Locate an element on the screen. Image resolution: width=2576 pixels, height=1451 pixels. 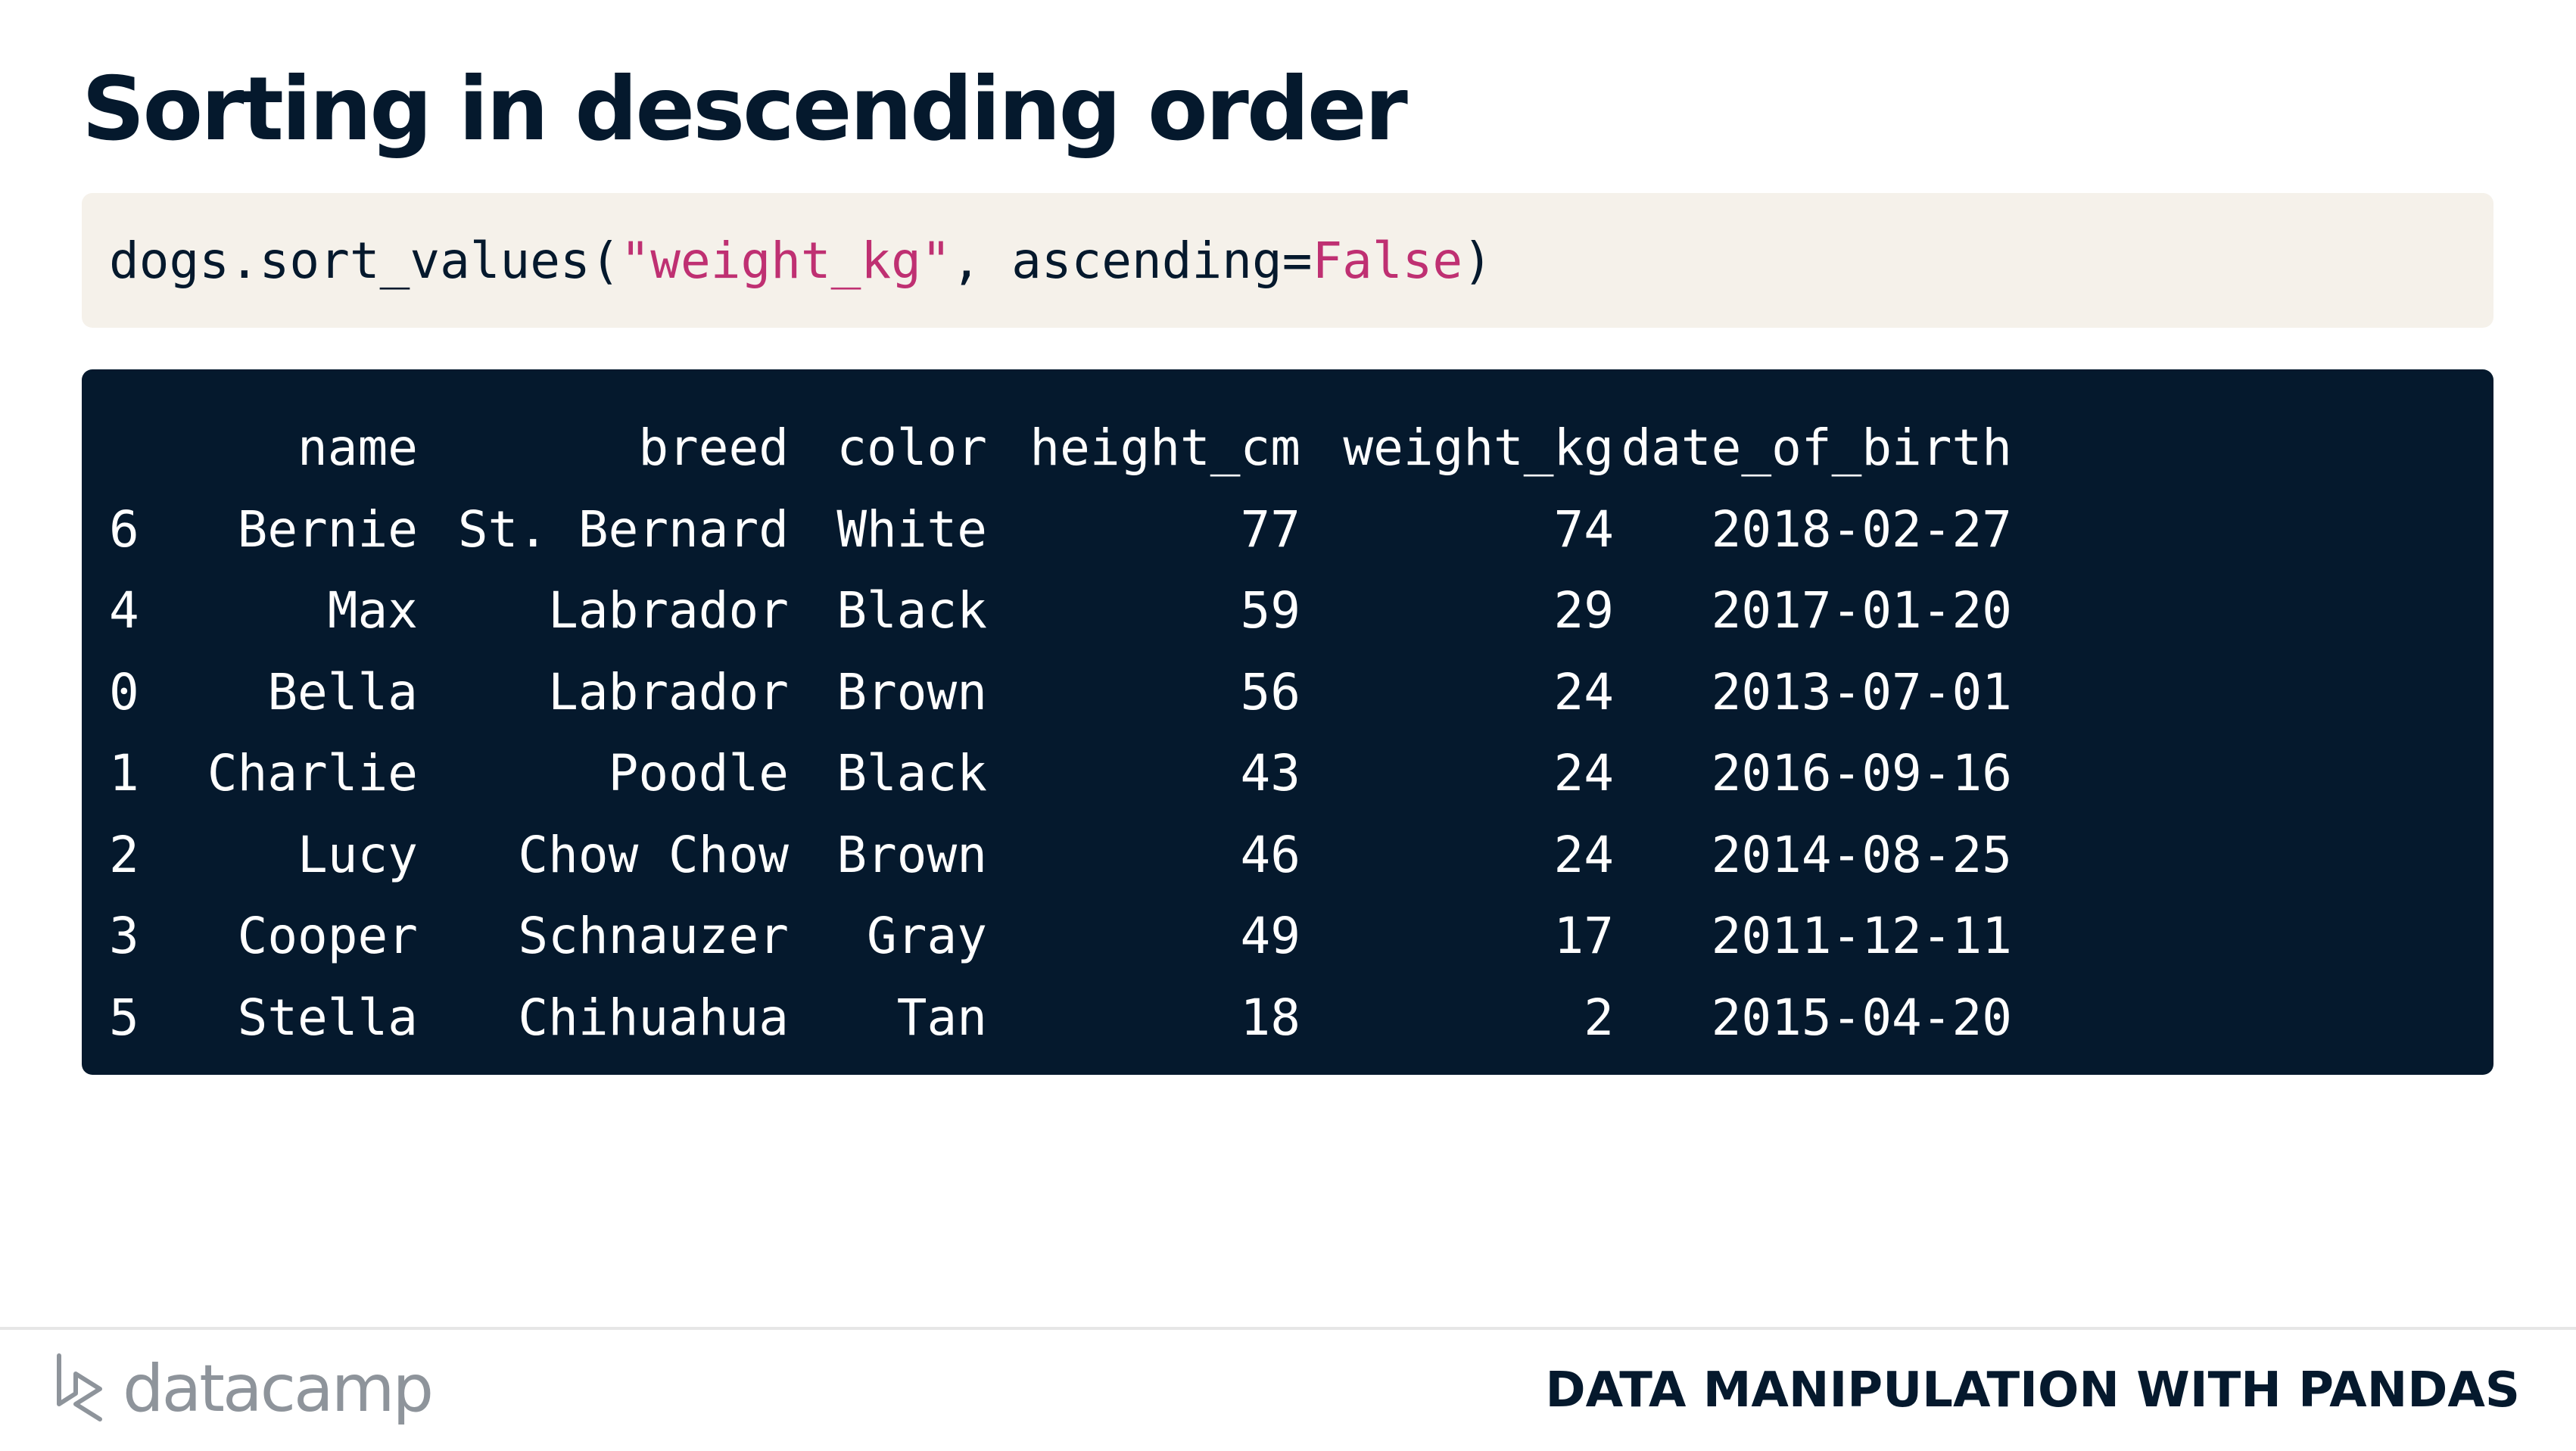
cell-name: Charlie is located at coordinates (312, 773).